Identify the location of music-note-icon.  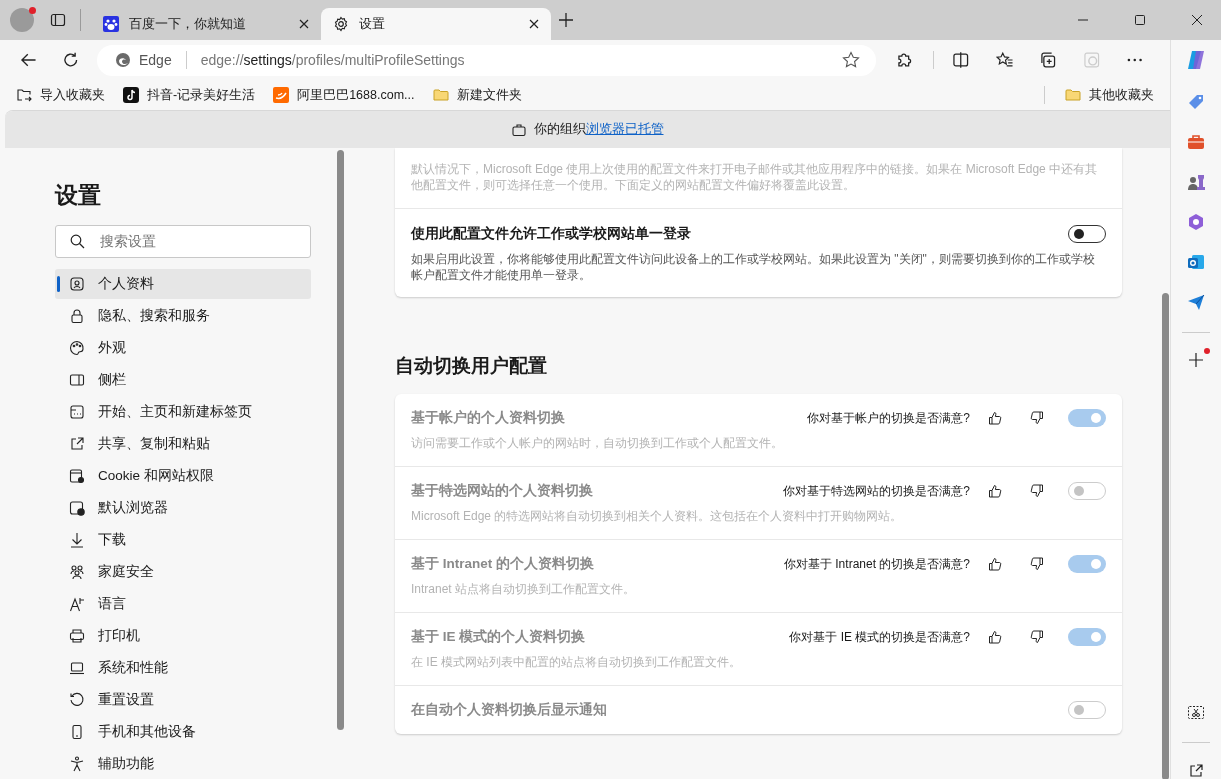
(131, 95).